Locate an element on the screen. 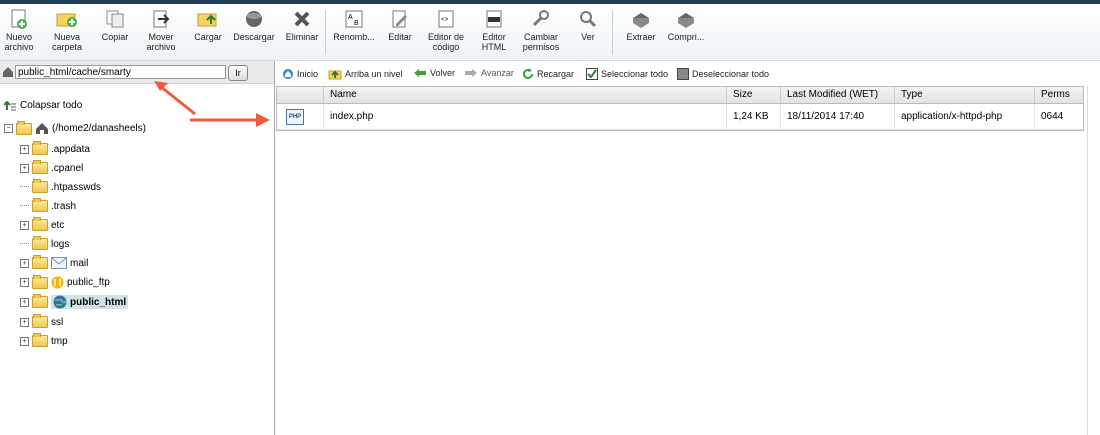 The image size is (1100, 435). edit-button: Editar is located at coordinates (400, 25).